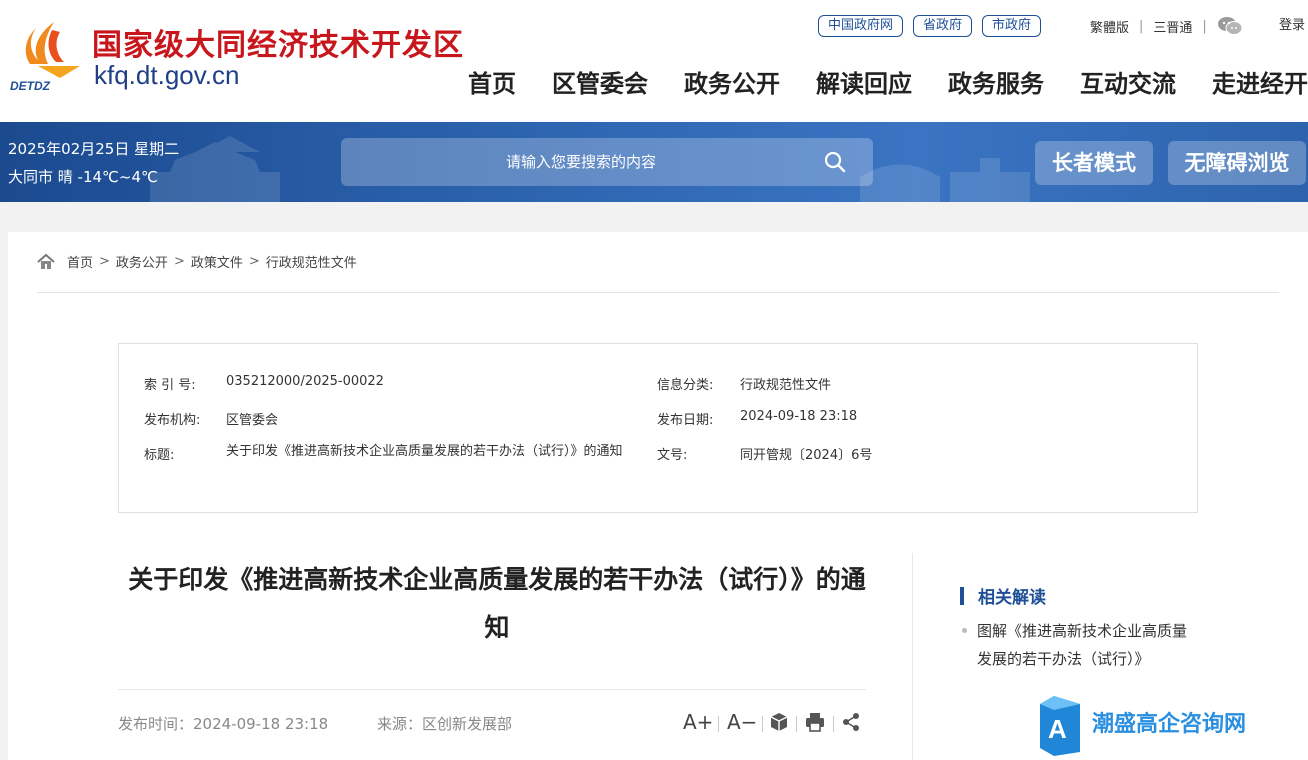 This screenshot has width=1308, height=760. Describe the element at coordinates (1128, 81) in the screenshot. I see `nav-interaction: 互动交流` at that location.